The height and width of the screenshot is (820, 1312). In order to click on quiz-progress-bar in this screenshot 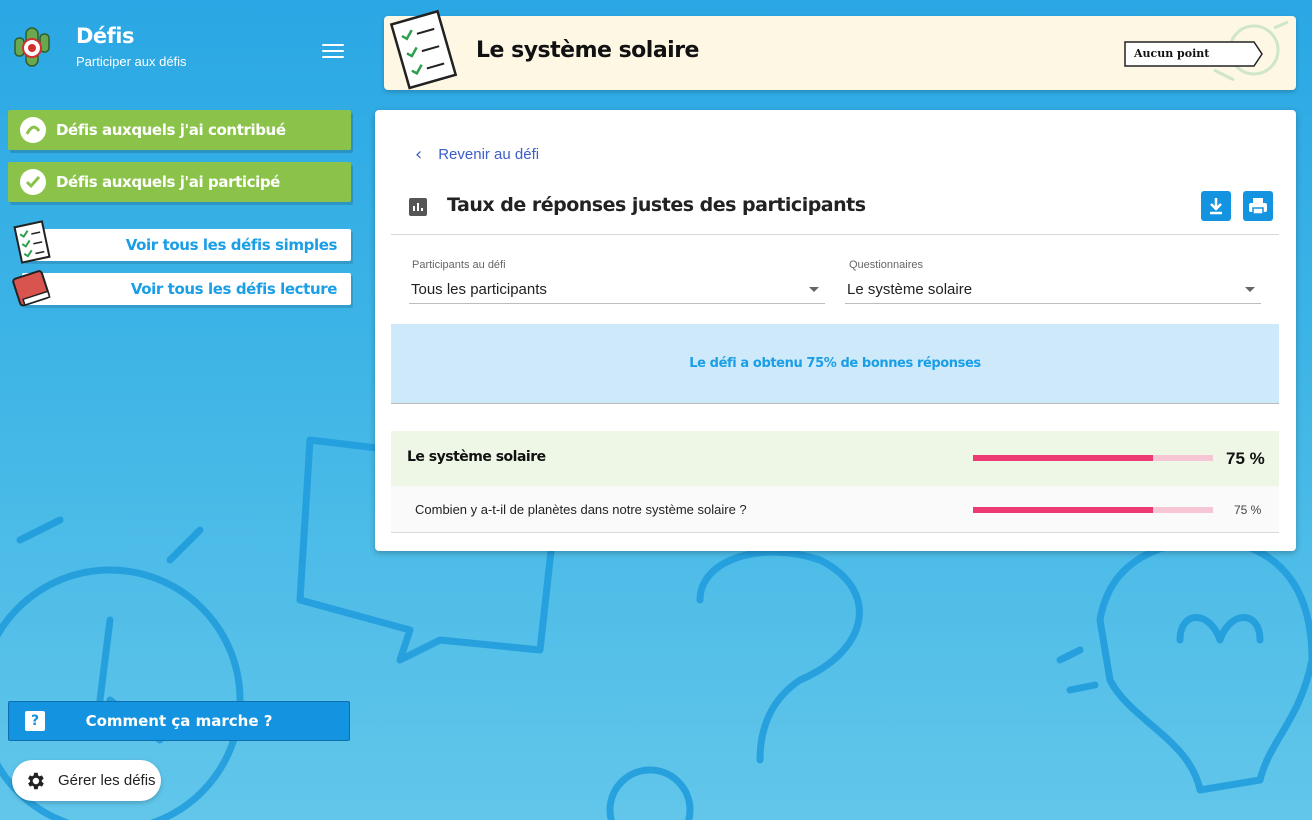, I will do `click(1093, 458)`.